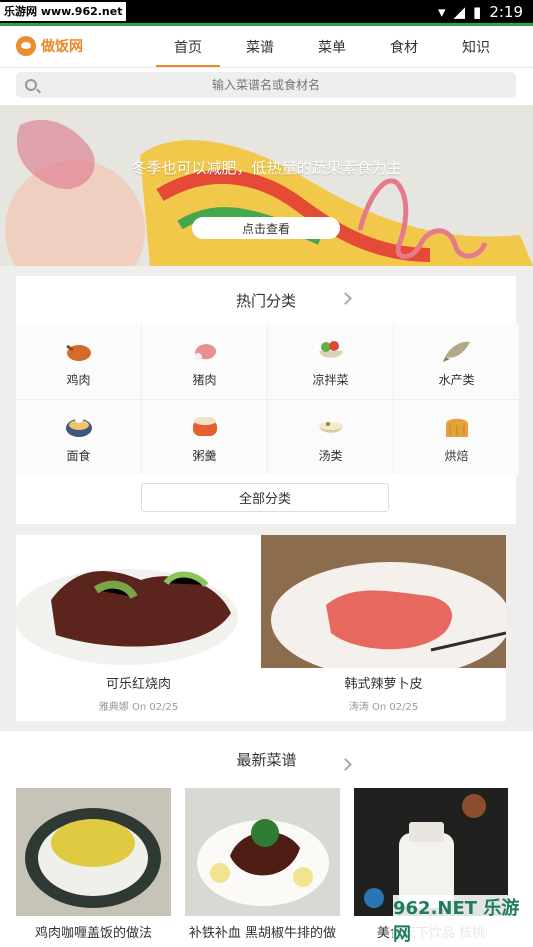 Image resolution: width=533 pixels, height=947 pixels. What do you see at coordinates (113, 707) in the screenshot?
I see `author-name: 雅典娜` at bounding box center [113, 707].